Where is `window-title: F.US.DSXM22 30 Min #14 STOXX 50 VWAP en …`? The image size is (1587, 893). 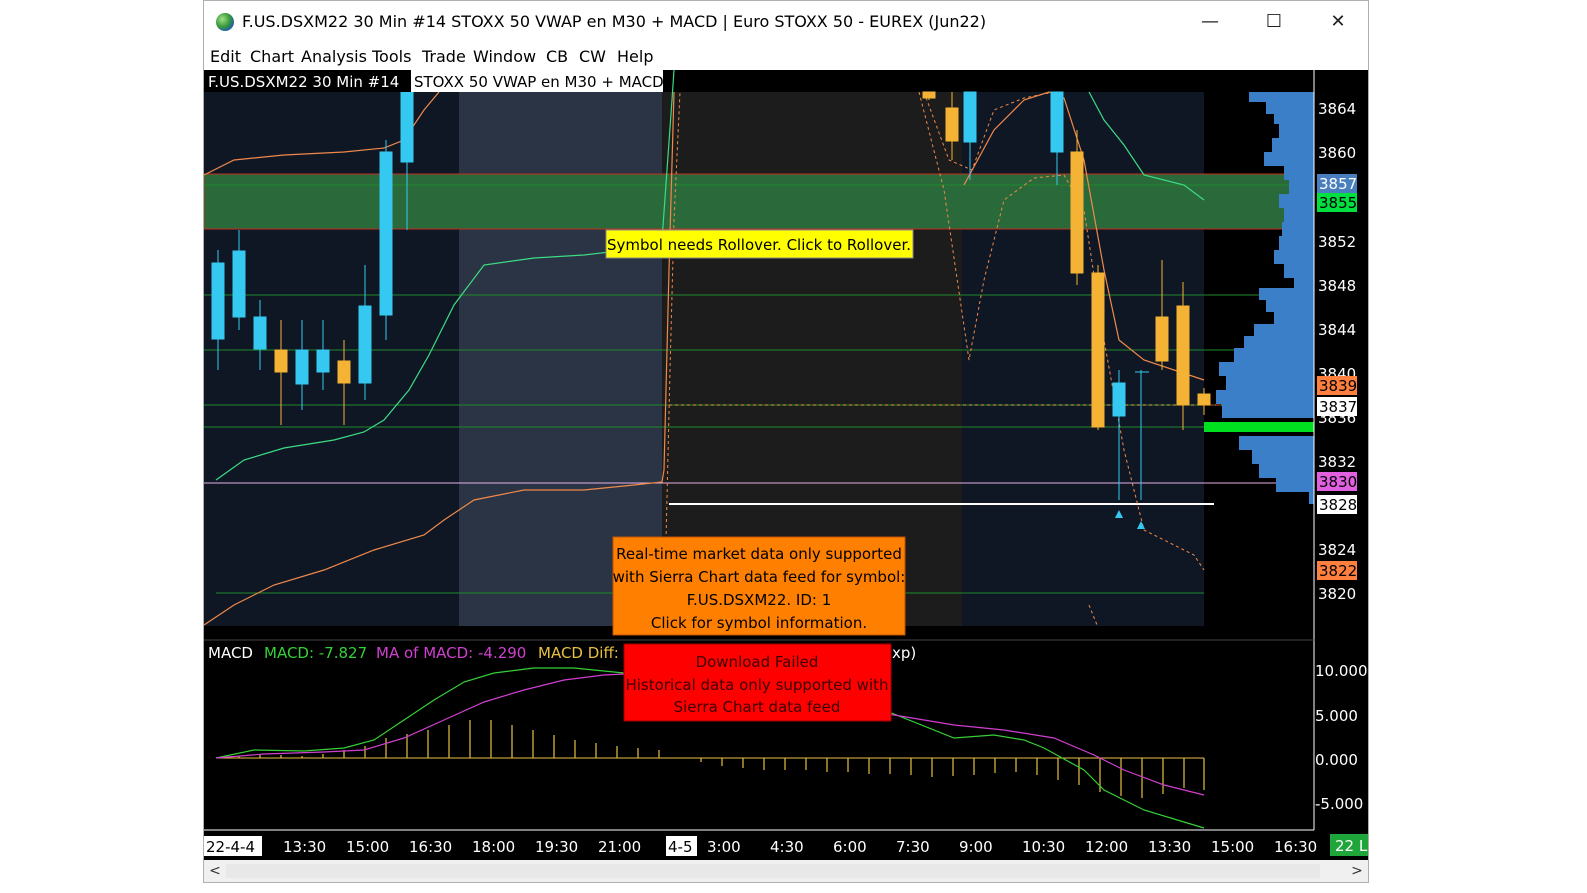
window-title: F.US.DSXM22 30 Min #14 STOXX 50 VWAP en … is located at coordinates (614, 21).